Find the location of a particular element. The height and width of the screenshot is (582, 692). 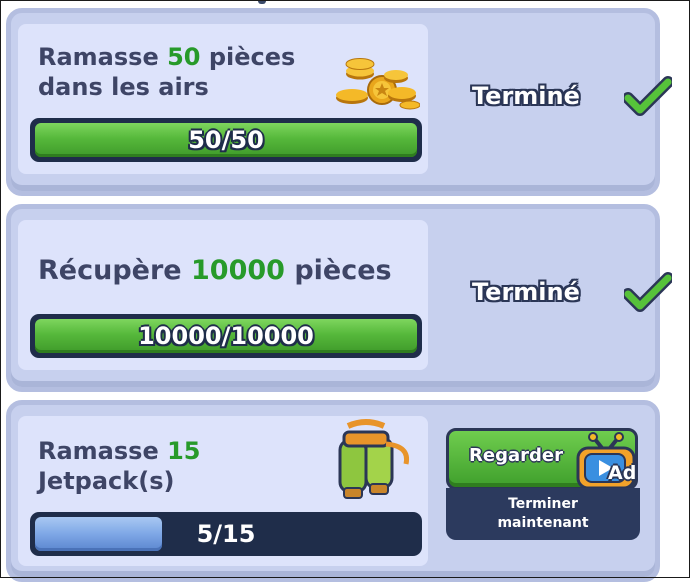

mission-1-title-suffix: pièces is located at coordinates (248, 57).